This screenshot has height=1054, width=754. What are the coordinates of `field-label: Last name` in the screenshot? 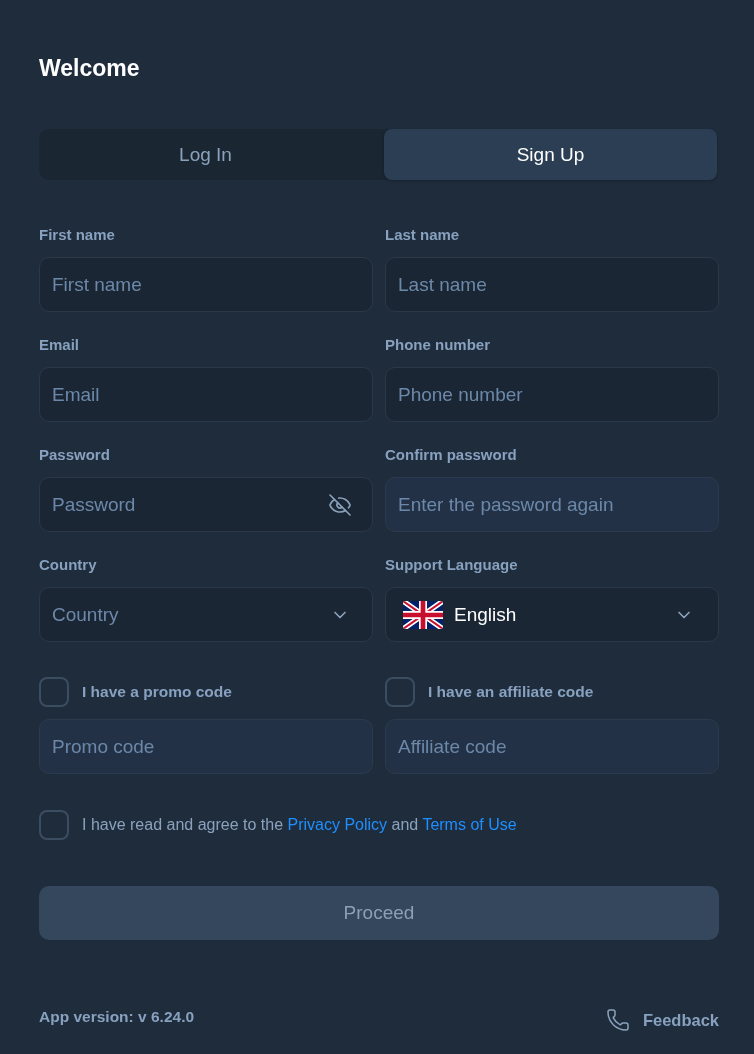 It's located at (423, 235).